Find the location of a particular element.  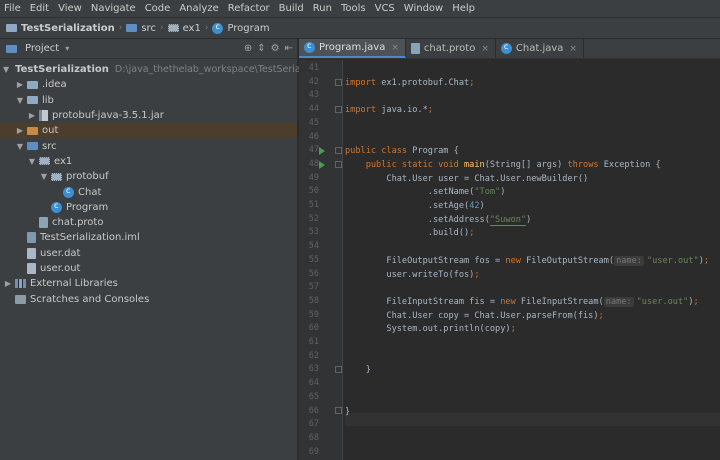

breadcrumb-project: TestSerialization is located at coordinates (60, 28).